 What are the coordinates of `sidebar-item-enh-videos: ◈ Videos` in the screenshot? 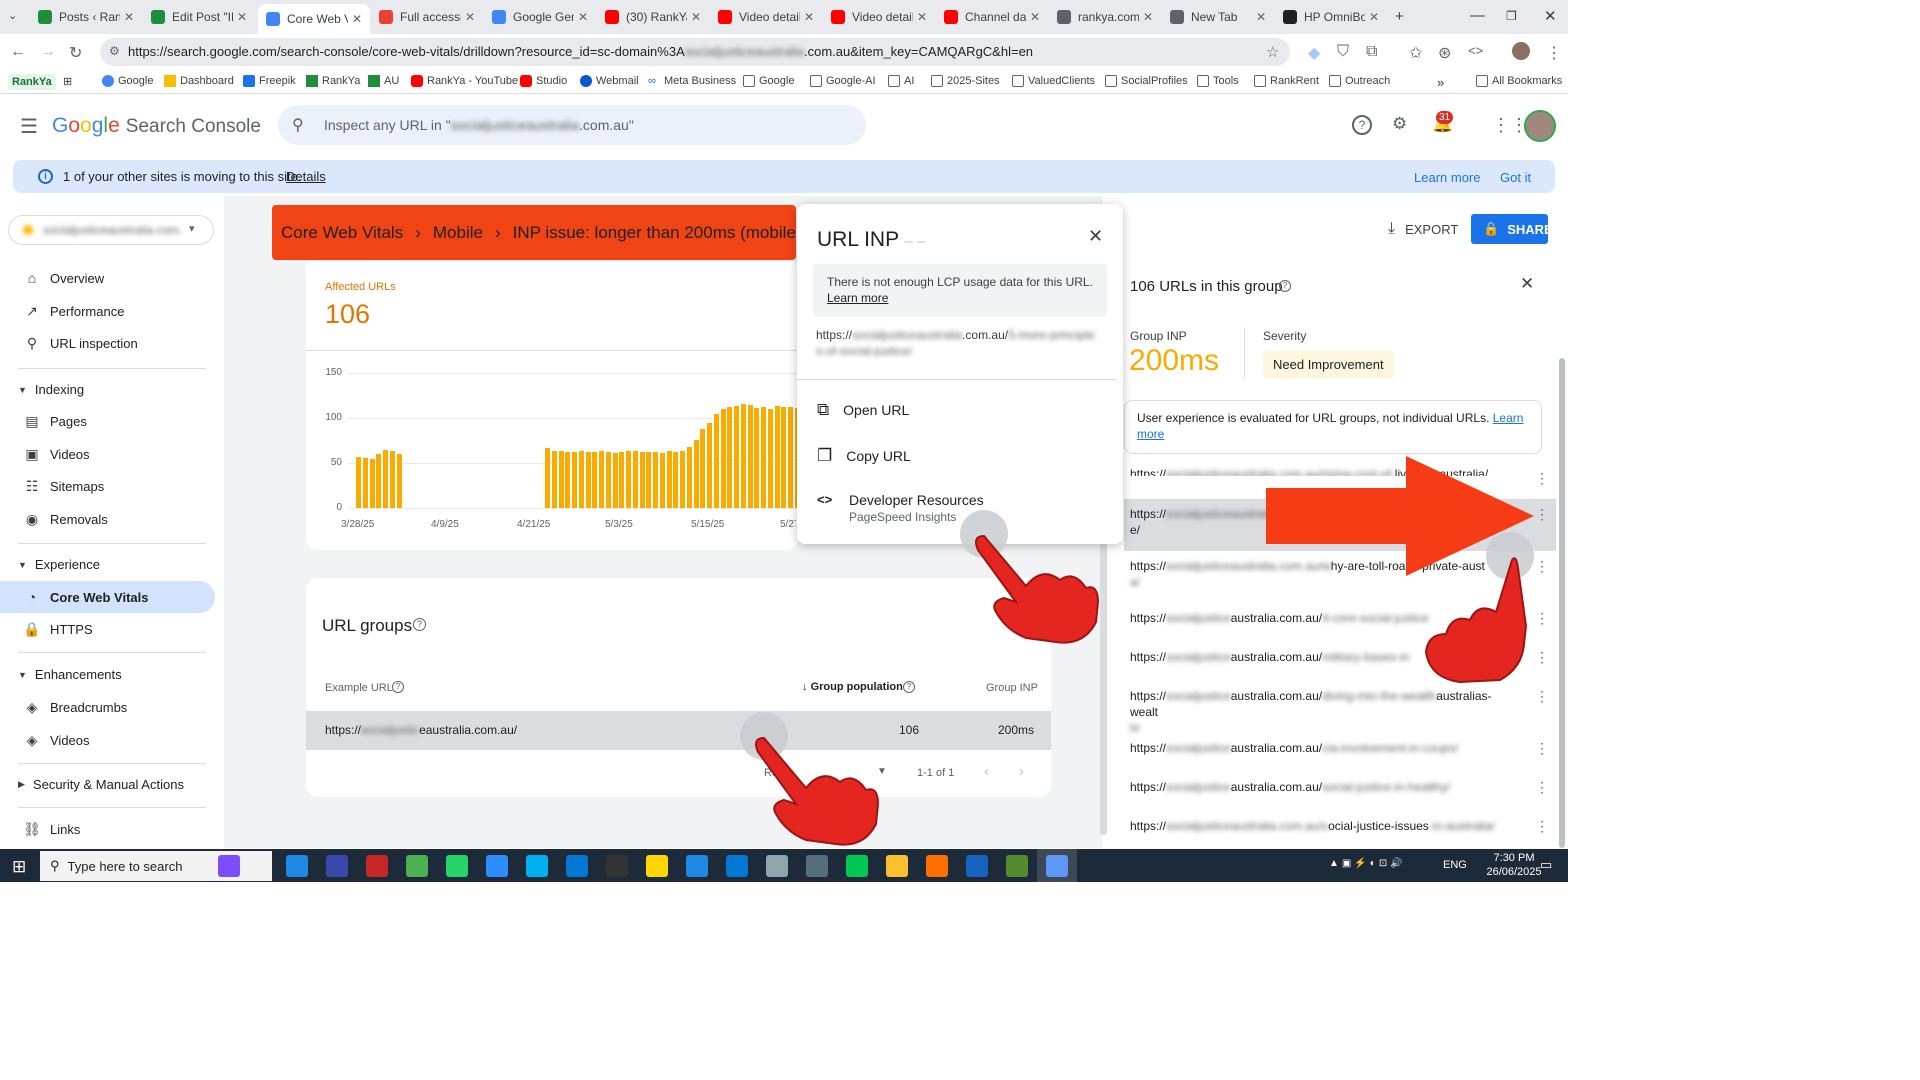 It's located at (56, 740).